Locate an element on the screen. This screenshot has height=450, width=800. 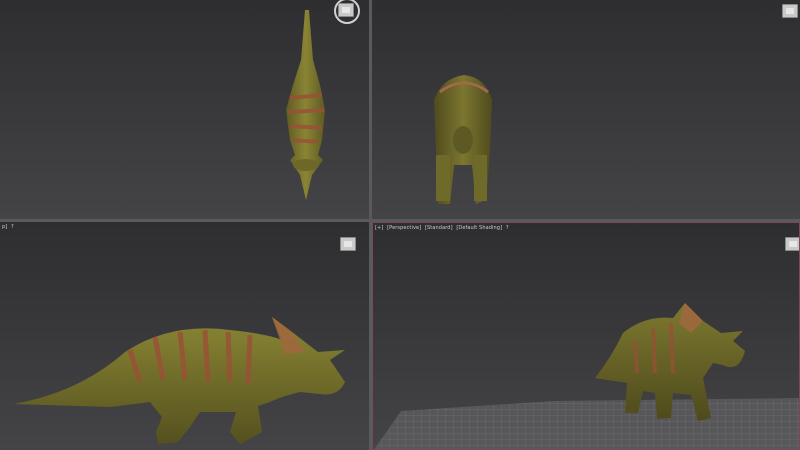
viewport-divider-horizontal is located at coordinates (400, 220).